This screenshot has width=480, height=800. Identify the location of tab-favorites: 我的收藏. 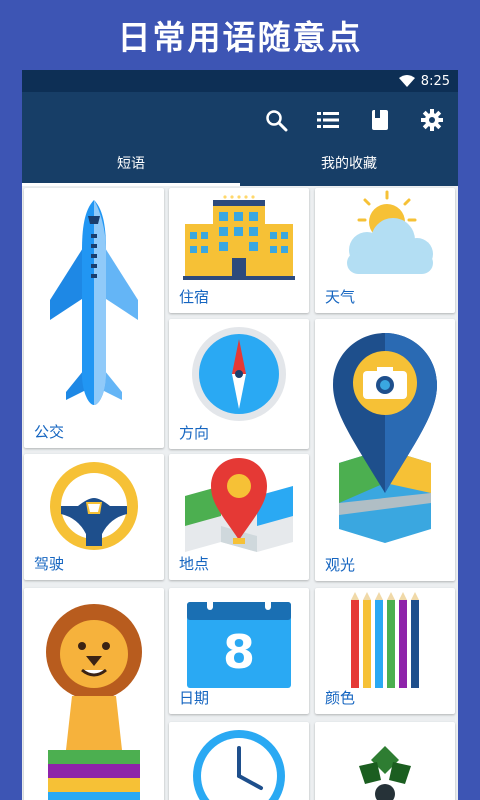
(349, 163).